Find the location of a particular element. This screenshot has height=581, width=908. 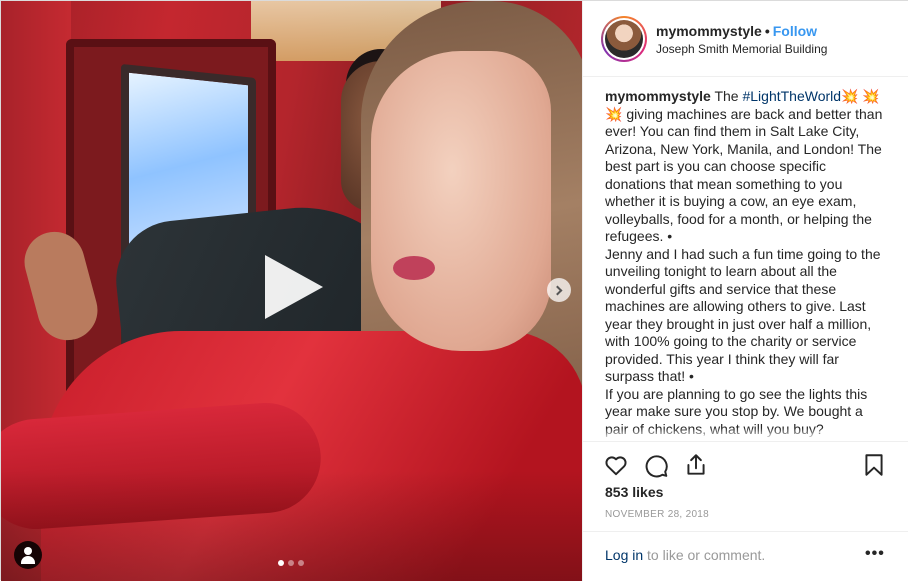

user-icon is located at coordinates (28, 555).